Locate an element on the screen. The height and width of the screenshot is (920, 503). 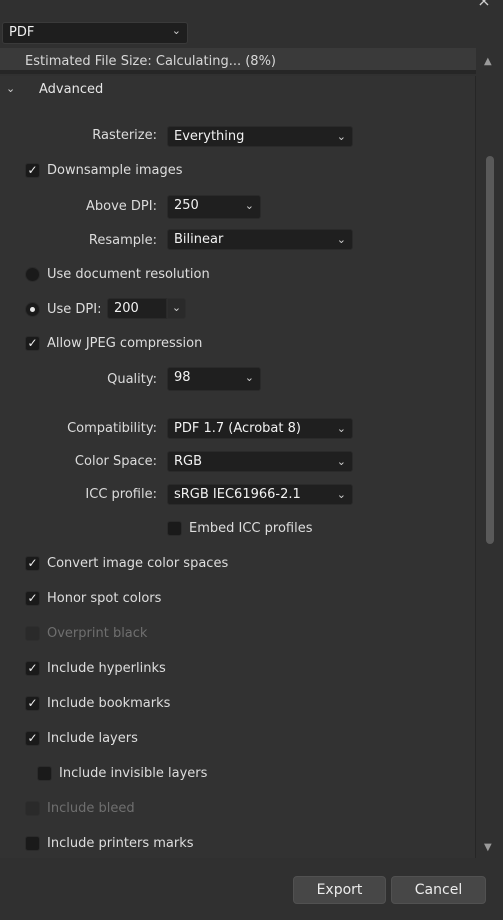
icc-profile-select: sRGB IEC61966-2.1 ⌄ is located at coordinates (260, 494).